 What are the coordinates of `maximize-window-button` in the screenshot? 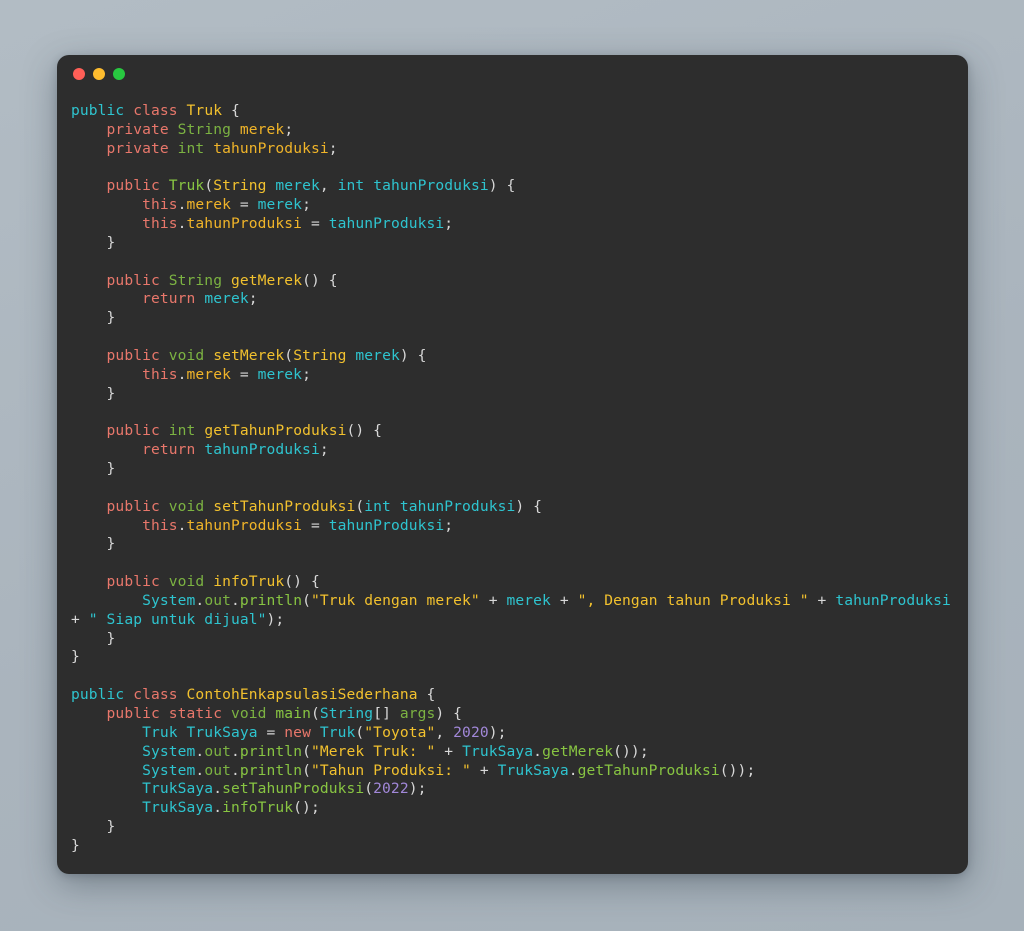 It's located at (119, 74).